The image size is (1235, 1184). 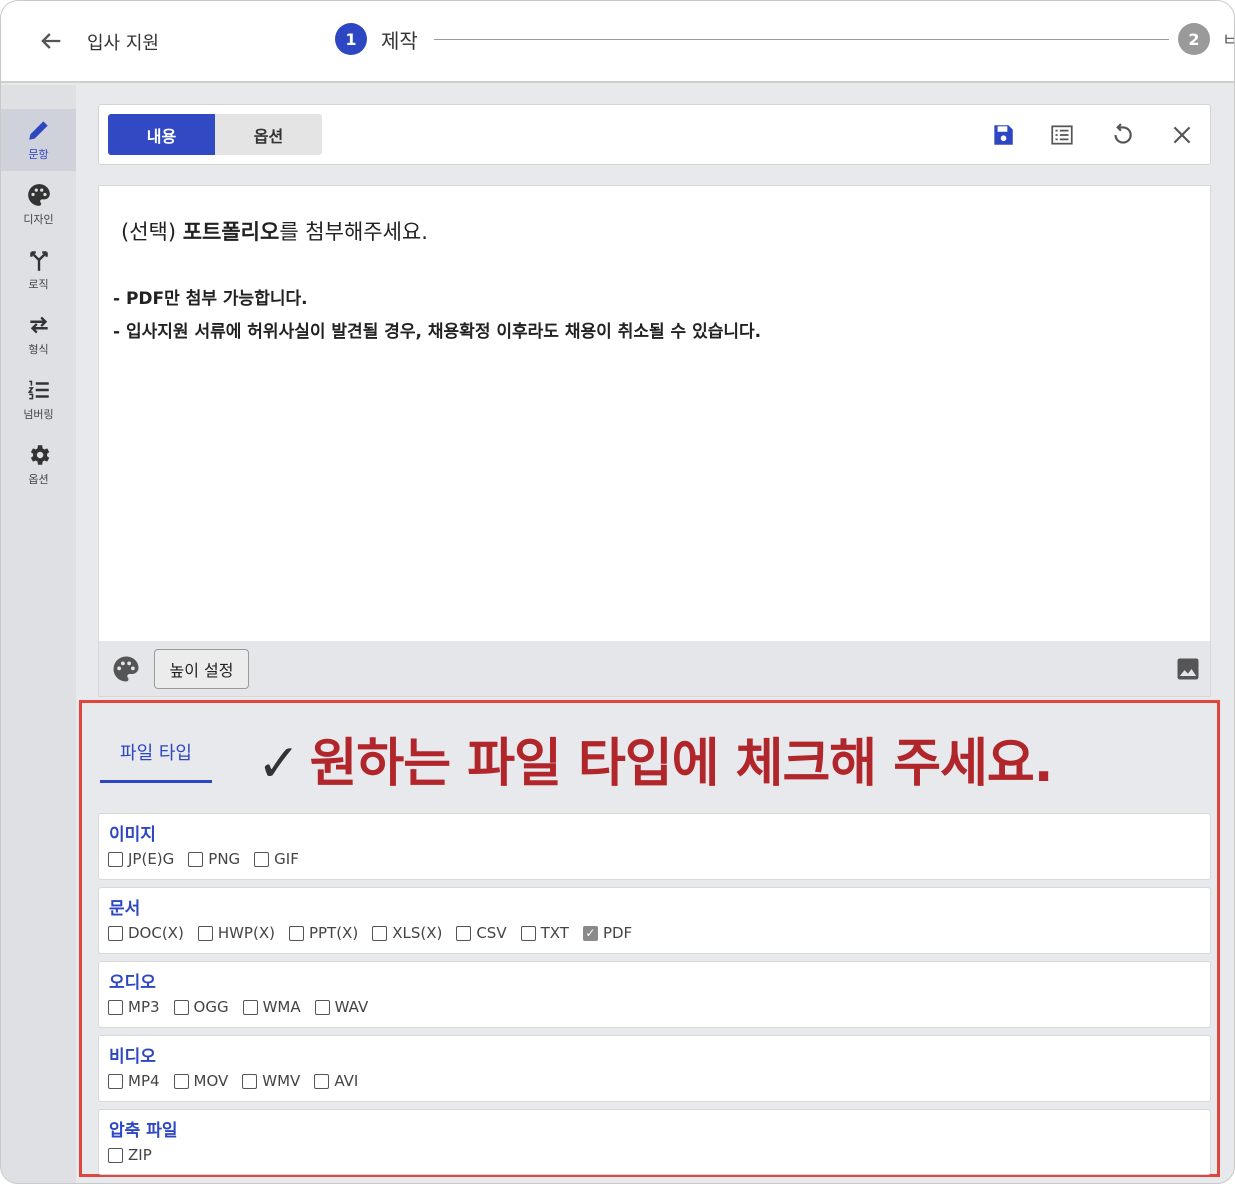 I want to click on option-label: PNG, so click(x=224, y=859).